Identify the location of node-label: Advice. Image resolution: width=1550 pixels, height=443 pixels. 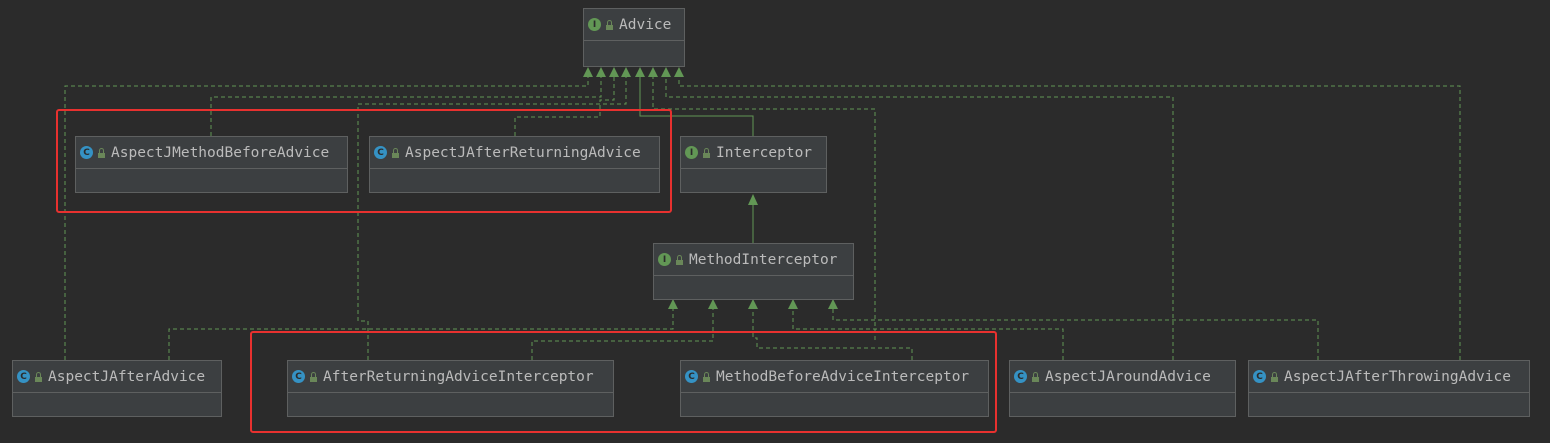
(645, 24).